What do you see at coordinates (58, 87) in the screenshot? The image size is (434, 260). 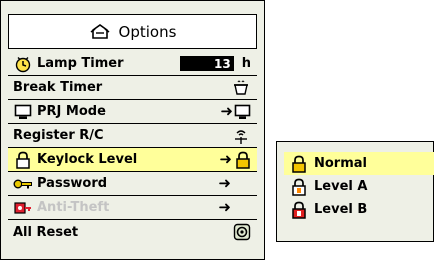 I see `menu-item-label: Break Timer` at bounding box center [58, 87].